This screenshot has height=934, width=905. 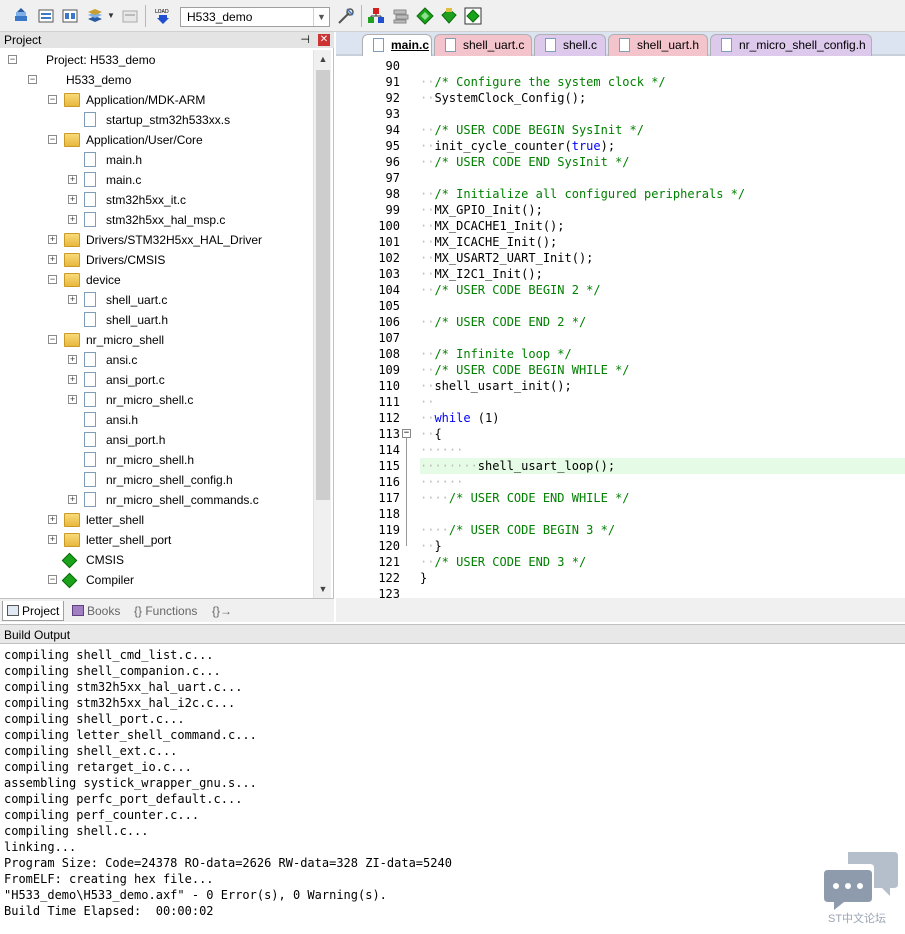 I want to click on tree-item: nr_micro_shell.h, so click(x=156, y=460).